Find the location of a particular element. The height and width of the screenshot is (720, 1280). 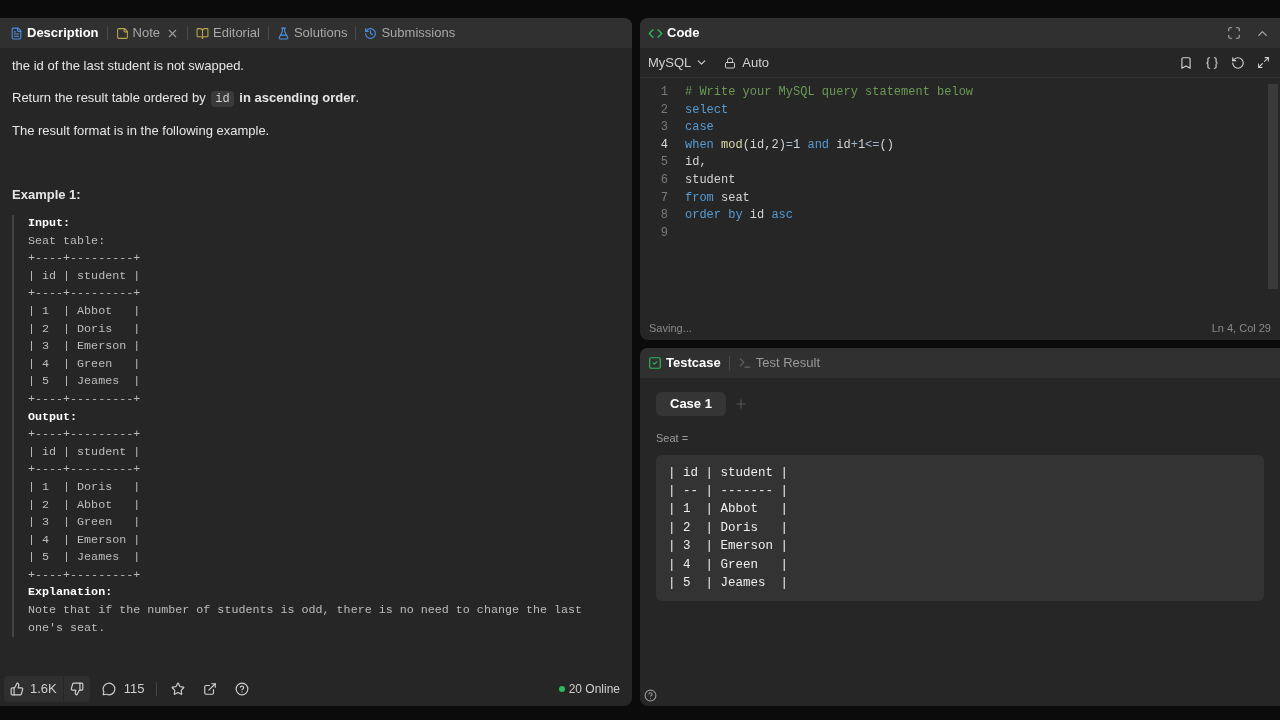

panel-tab: Testcase is located at coordinates (684, 363).